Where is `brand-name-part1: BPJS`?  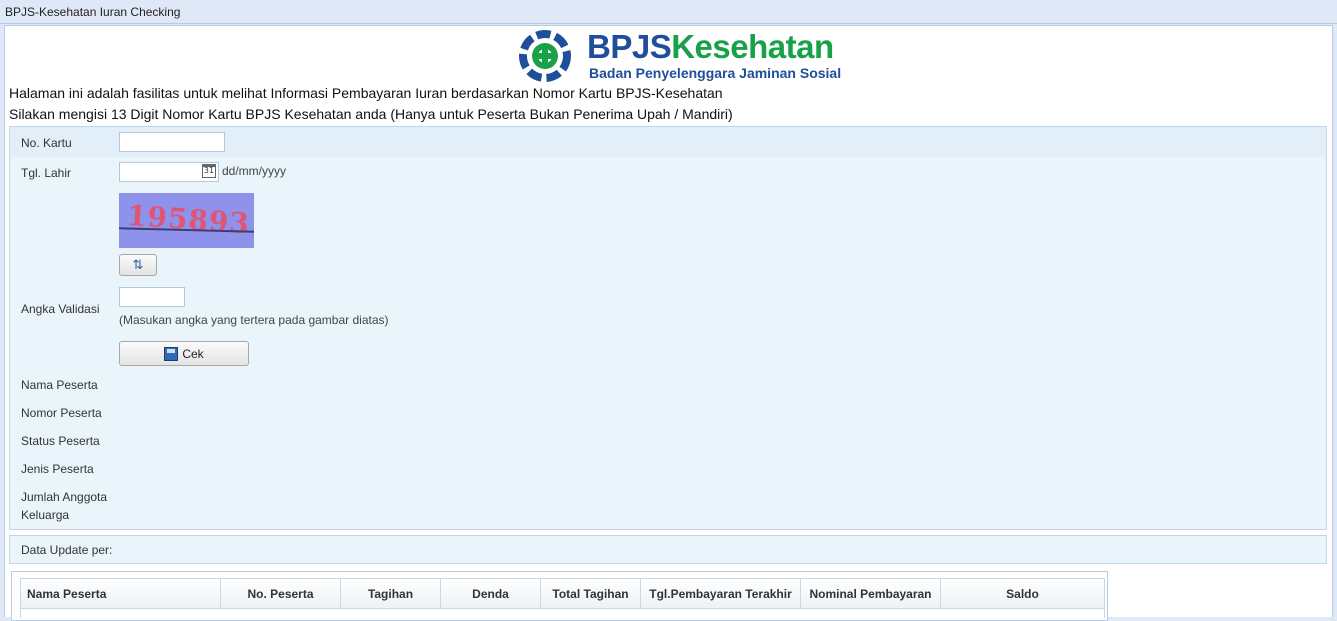
brand-name-part1: BPJS is located at coordinates (629, 46).